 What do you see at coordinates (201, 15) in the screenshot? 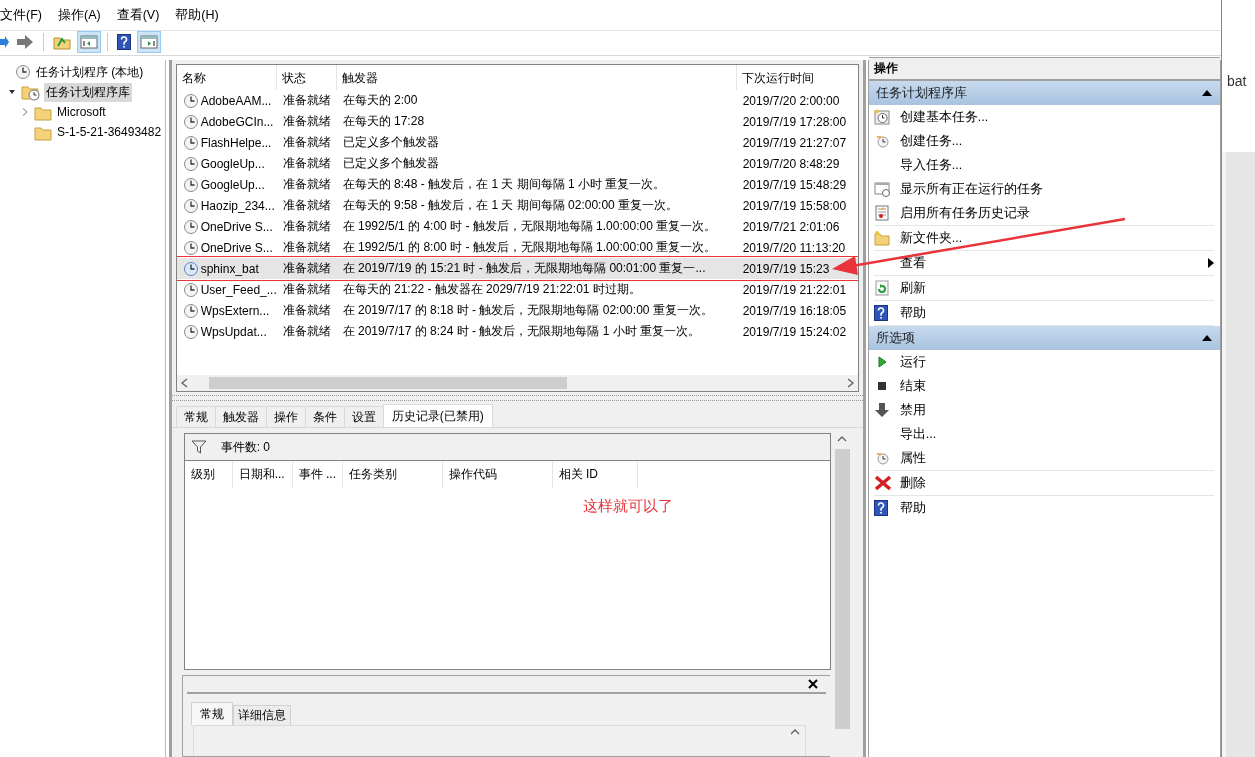
I see `menu-item: 帮助(H)` at bounding box center [201, 15].